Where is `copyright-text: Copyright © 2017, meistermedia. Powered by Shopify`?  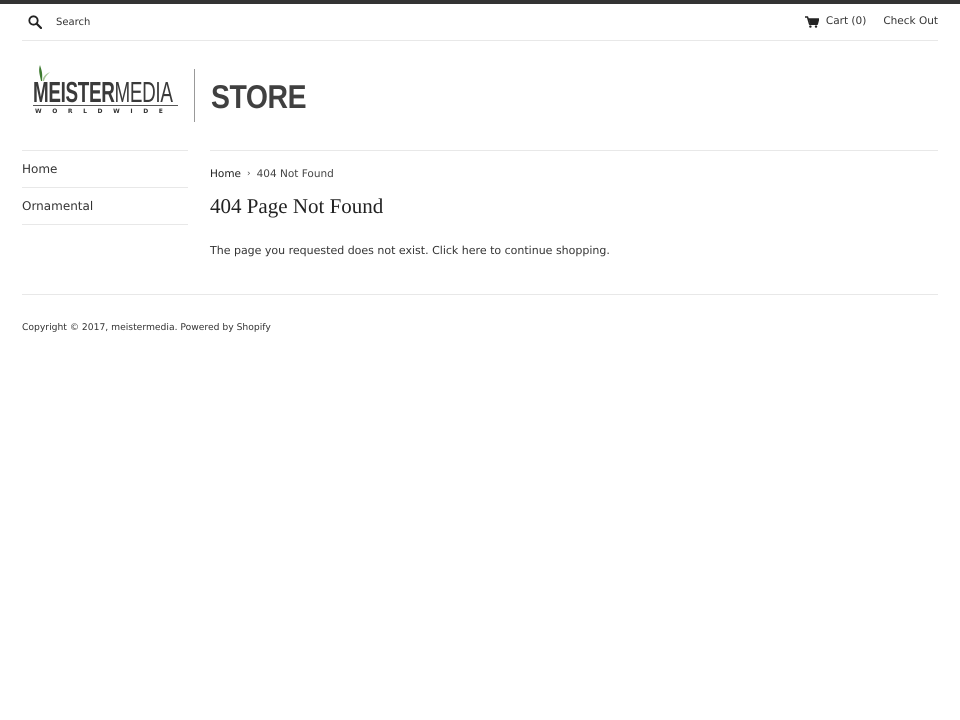 copyright-text: Copyright © 2017, meistermedia. Powered by Shopify is located at coordinates (147, 327).